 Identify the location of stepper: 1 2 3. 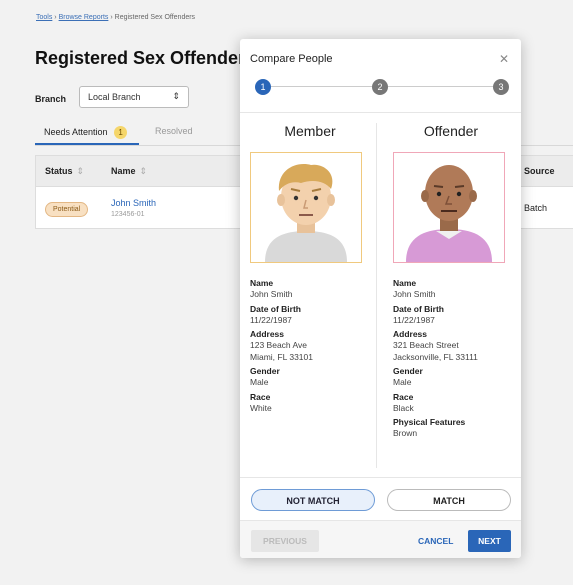
(381, 87).